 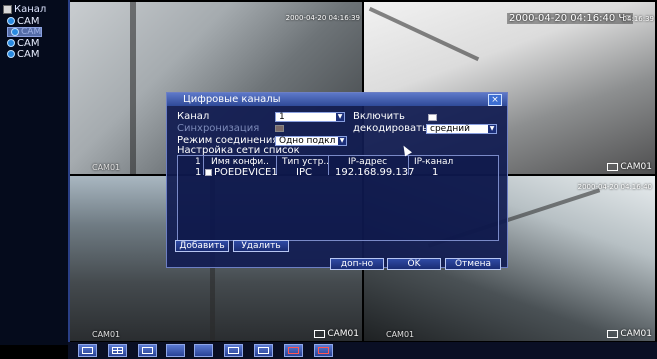 I want to click on playback-icon, so click(x=233, y=350).